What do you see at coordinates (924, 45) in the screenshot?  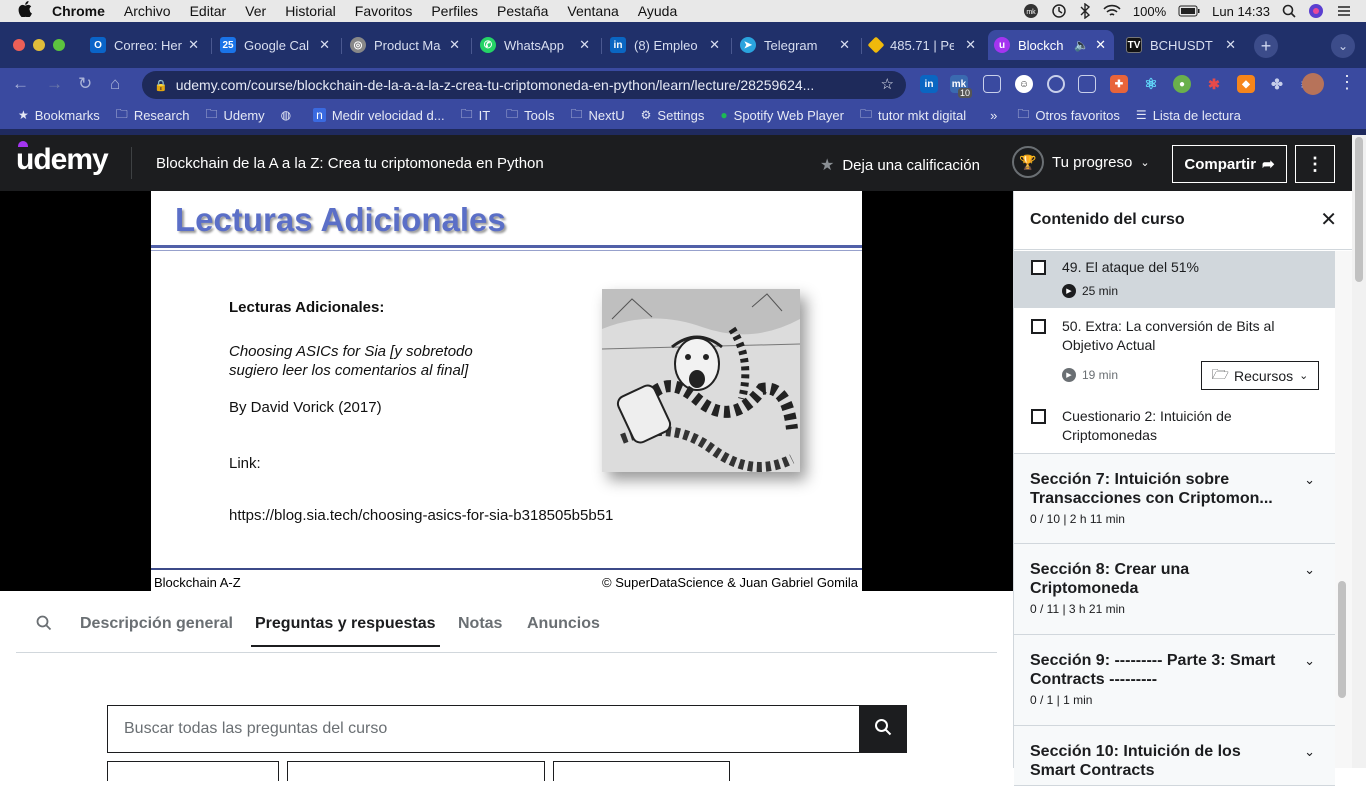 I see `tab-binance: 485.71 | Pe ✕` at bounding box center [924, 45].